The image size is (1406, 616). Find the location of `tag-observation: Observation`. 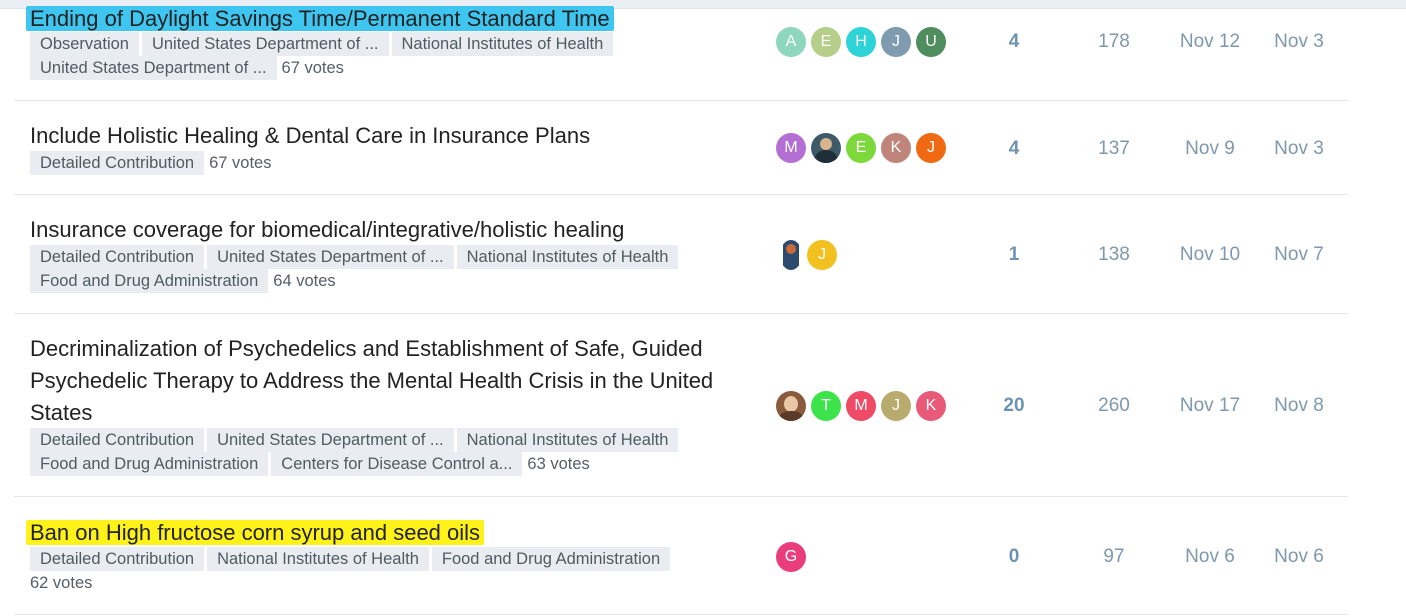

tag-observation: Observation is located at coordinates (84, 44).